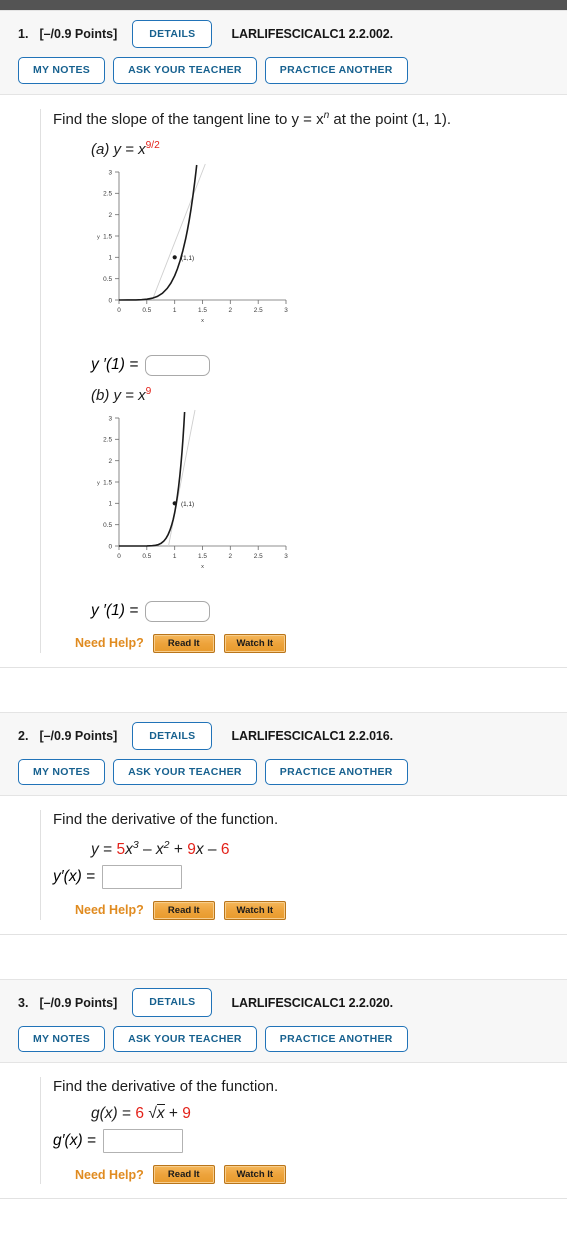  Describe the element at coordinates (148, 391) in the screenshot. I see `part-b-exponent: 9` at that location.